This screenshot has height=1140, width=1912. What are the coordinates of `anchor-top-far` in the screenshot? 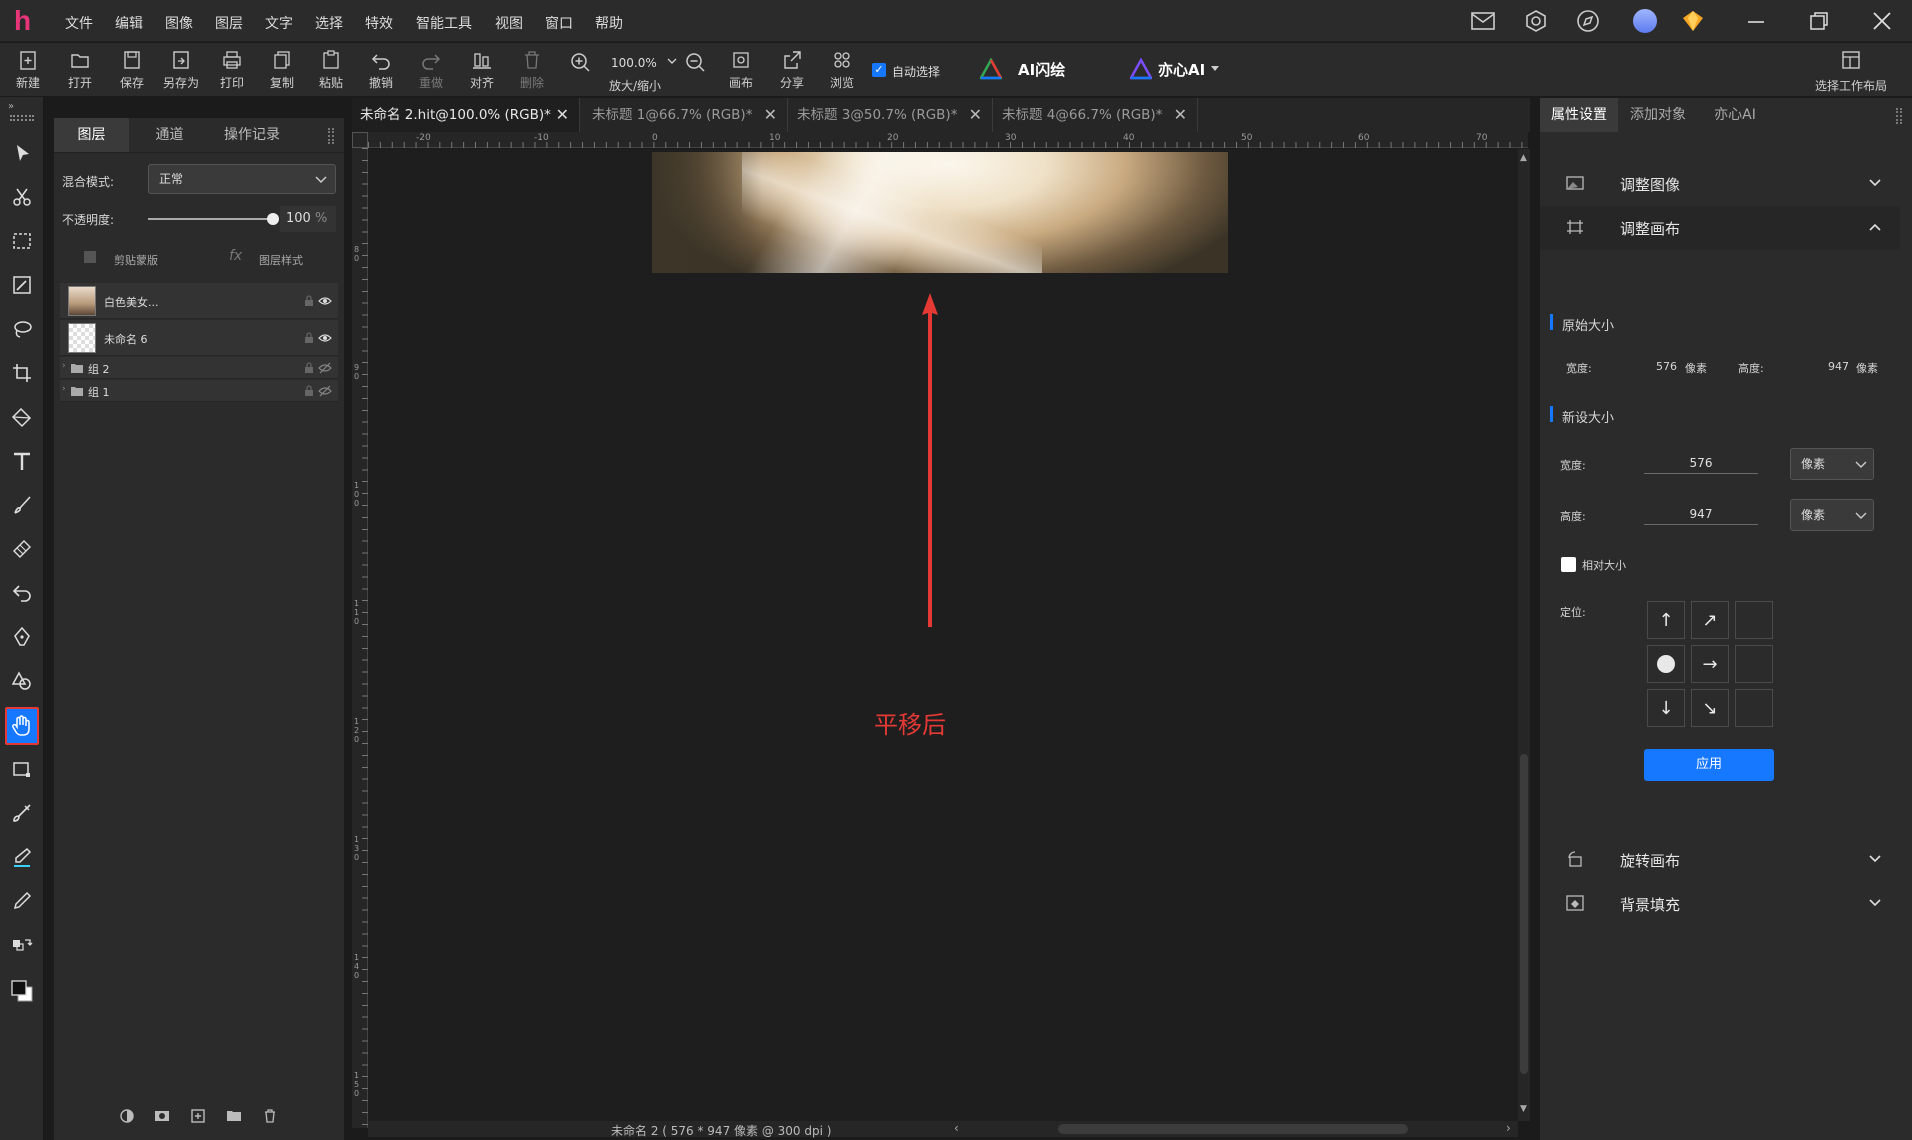 It's located at (1754, 620).